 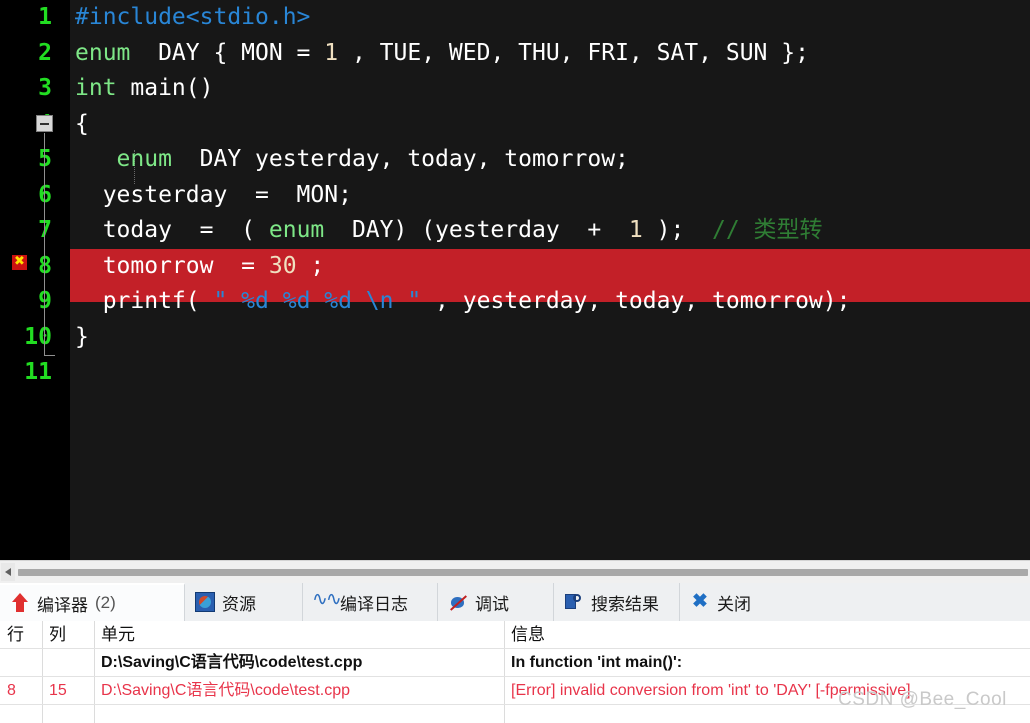 I want to click on code-line-8: tomorrow = 30 ;, so click(x=550, y=266).